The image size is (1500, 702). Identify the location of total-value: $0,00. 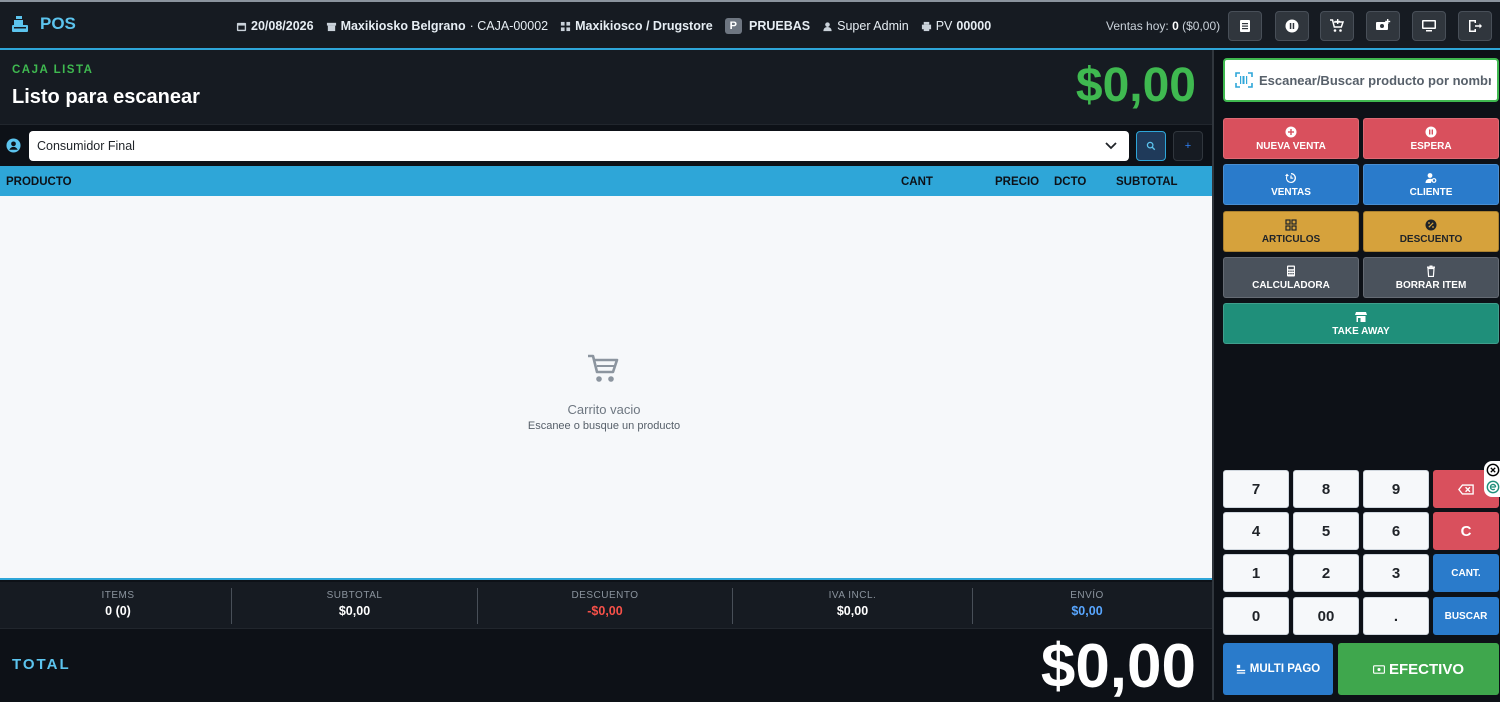
(1118, 666).